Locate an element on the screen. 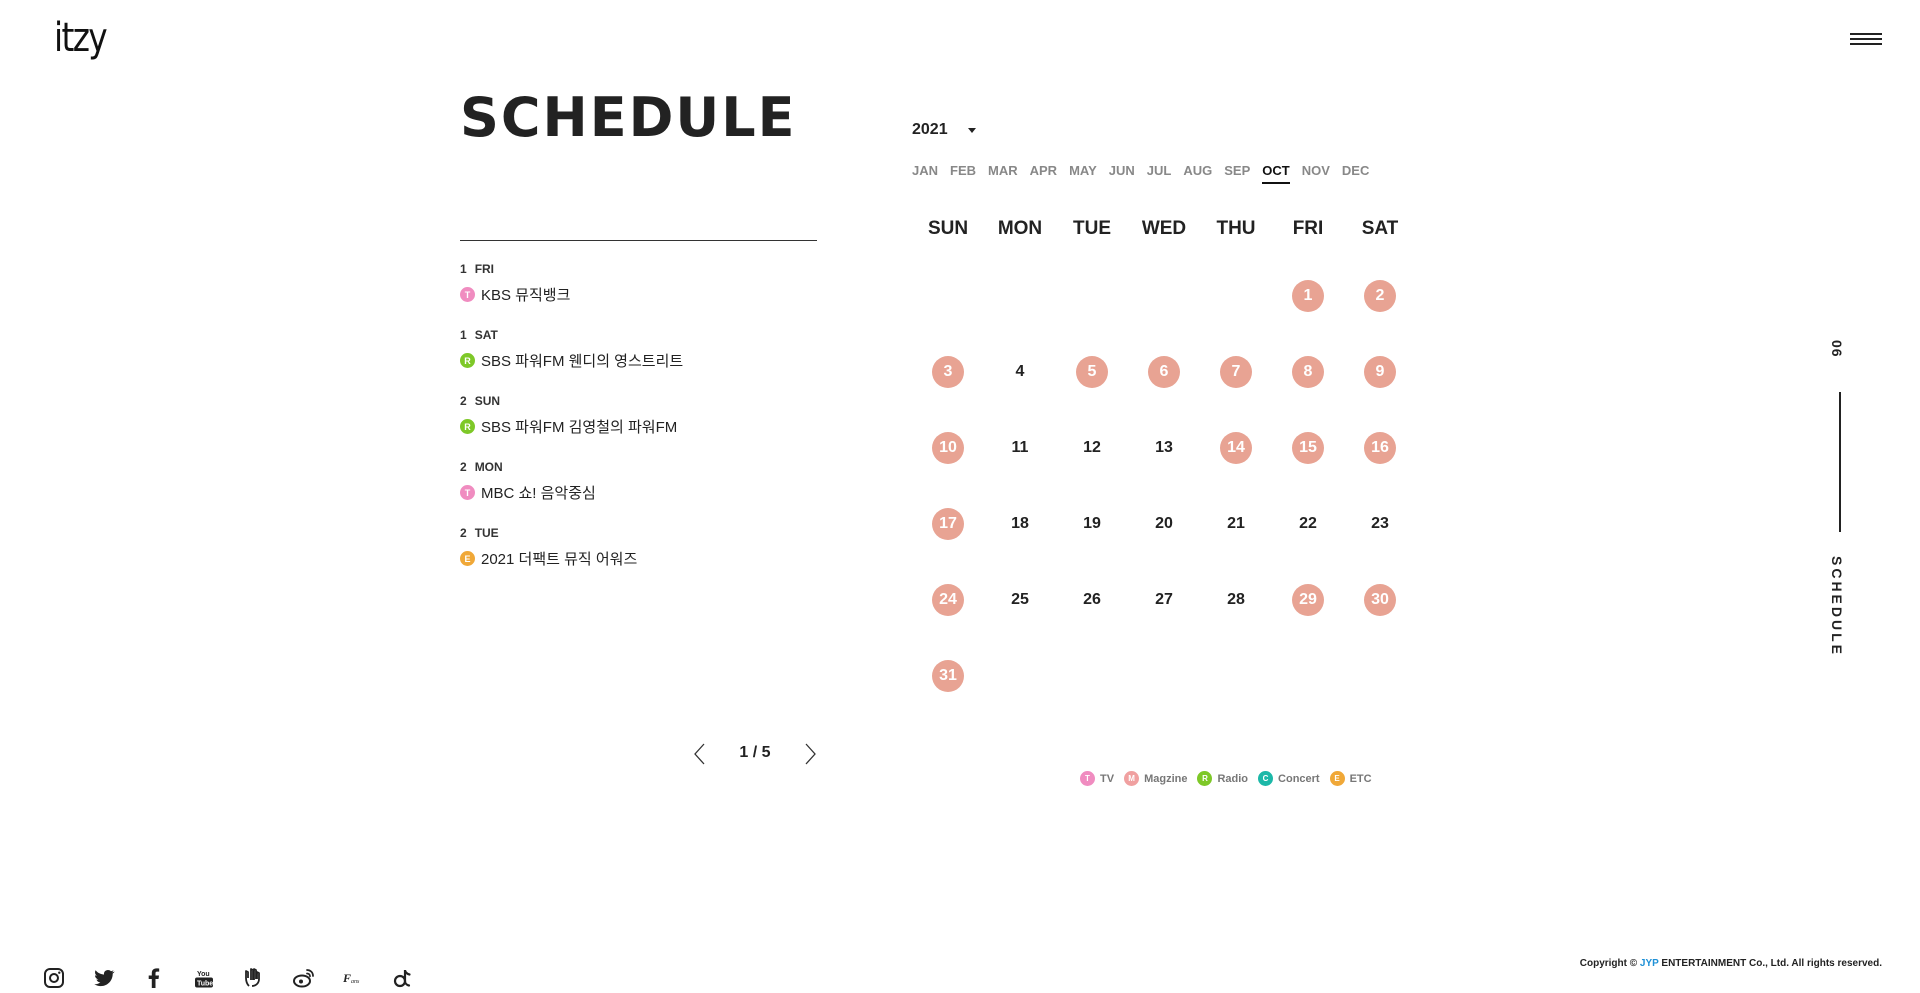 The height and width of the screenshot is (993, 1920). calendar-day-event: 24 is located at coordinates (948, 600).